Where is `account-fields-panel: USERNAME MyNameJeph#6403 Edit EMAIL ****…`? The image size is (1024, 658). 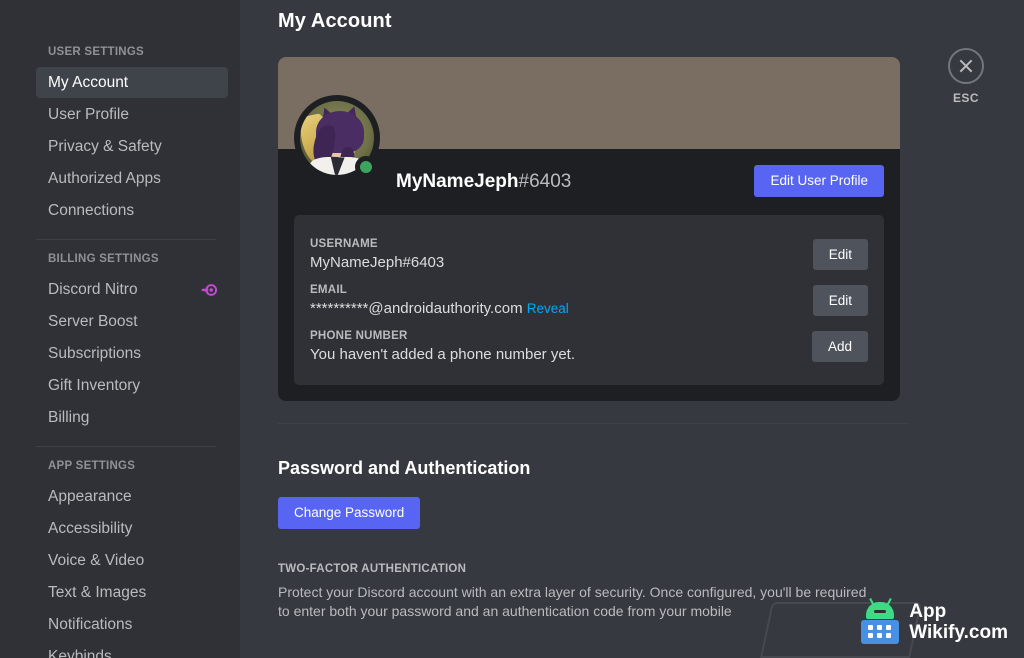 account-fields-panel: USERNAME MyNameJeph#6403 Edit EMAIL ****… is located at coordinates (589, 300).